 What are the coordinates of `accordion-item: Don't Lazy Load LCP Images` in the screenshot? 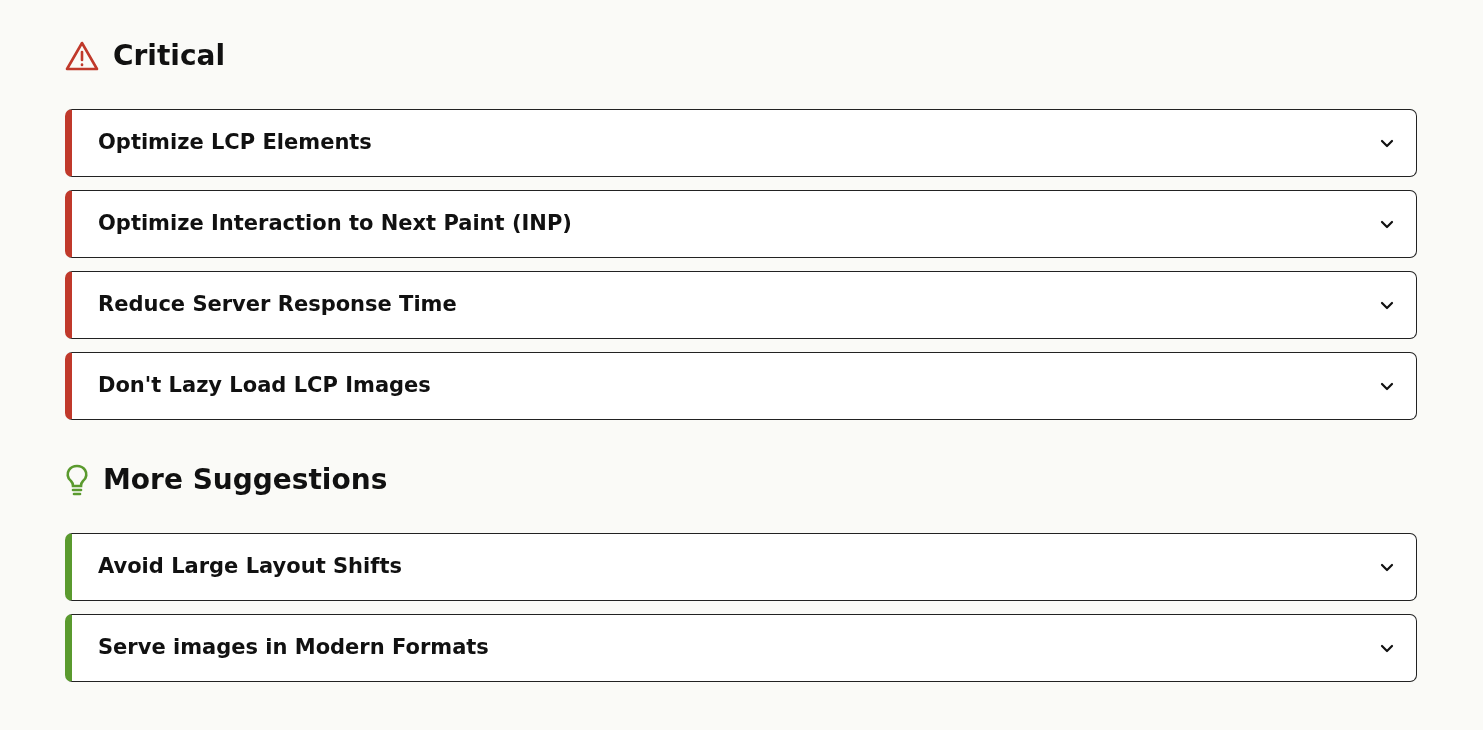 It's located at (741, 386).